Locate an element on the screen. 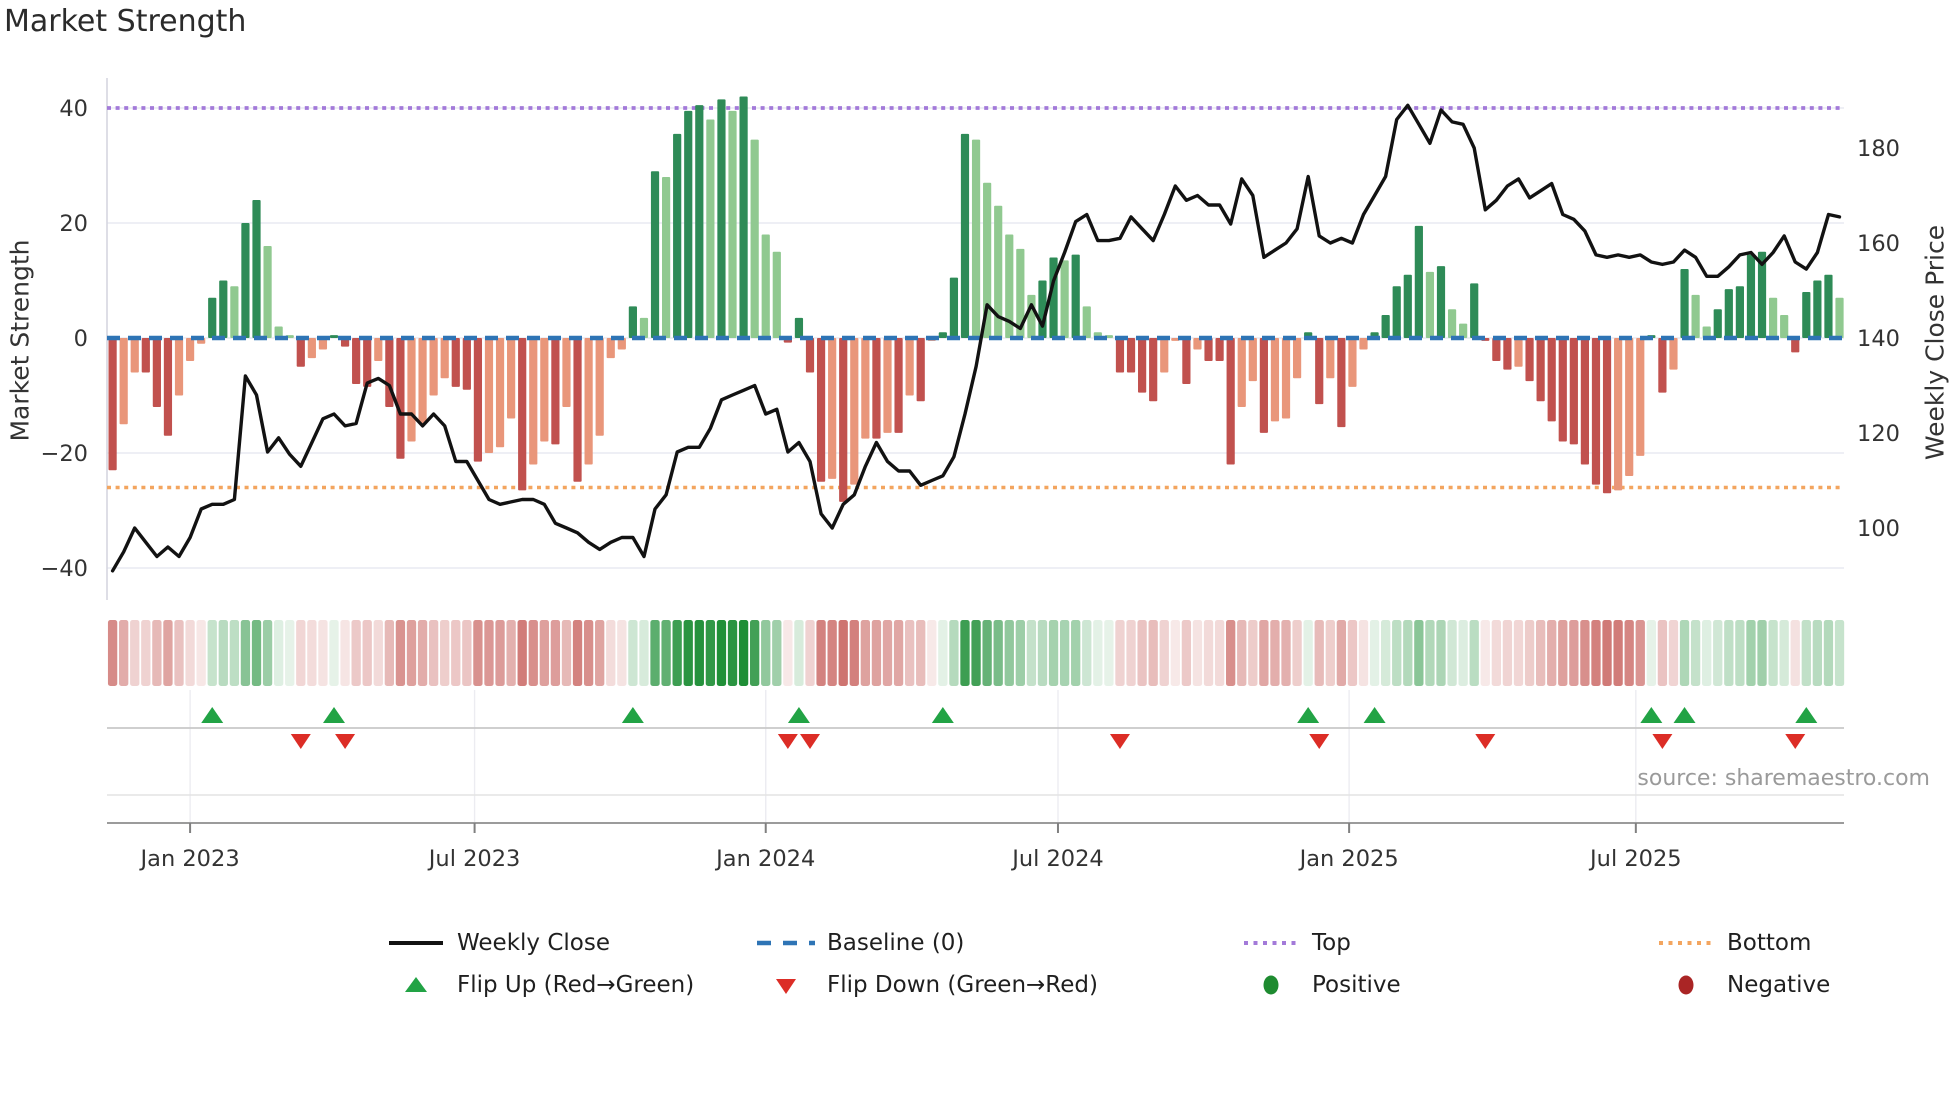 This screenshot has width=1960, height=1102. legend-item-negative: Negative is located at coordinates (1742, 985).